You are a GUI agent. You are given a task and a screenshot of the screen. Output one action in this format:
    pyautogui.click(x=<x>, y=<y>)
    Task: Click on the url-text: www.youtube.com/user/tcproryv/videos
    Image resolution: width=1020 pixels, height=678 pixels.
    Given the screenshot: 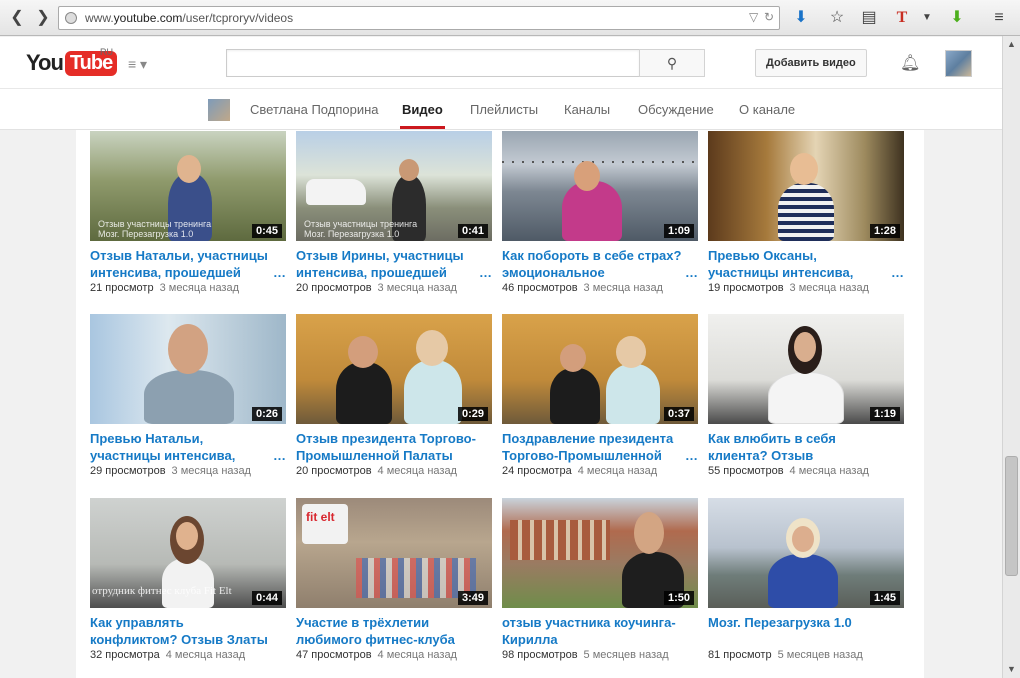 What is the action you would take?
    pyautogui.click(x=189, y=18)
    